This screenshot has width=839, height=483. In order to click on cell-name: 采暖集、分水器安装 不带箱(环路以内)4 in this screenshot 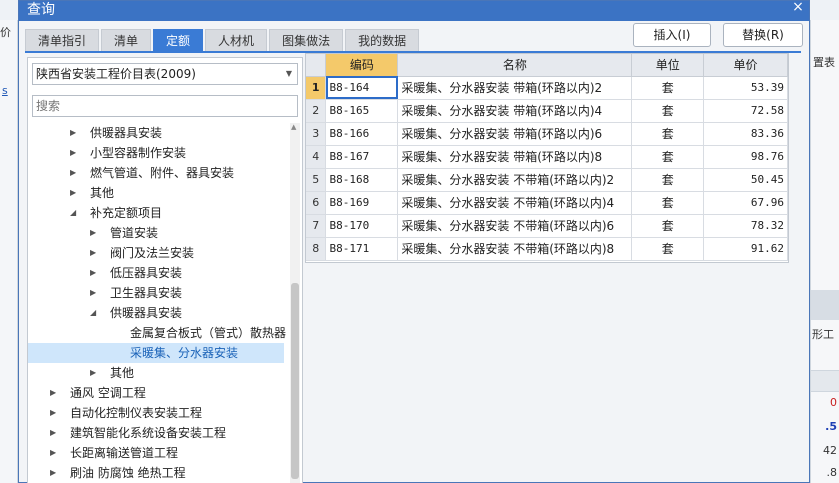, I will do `click(515, 203)`.